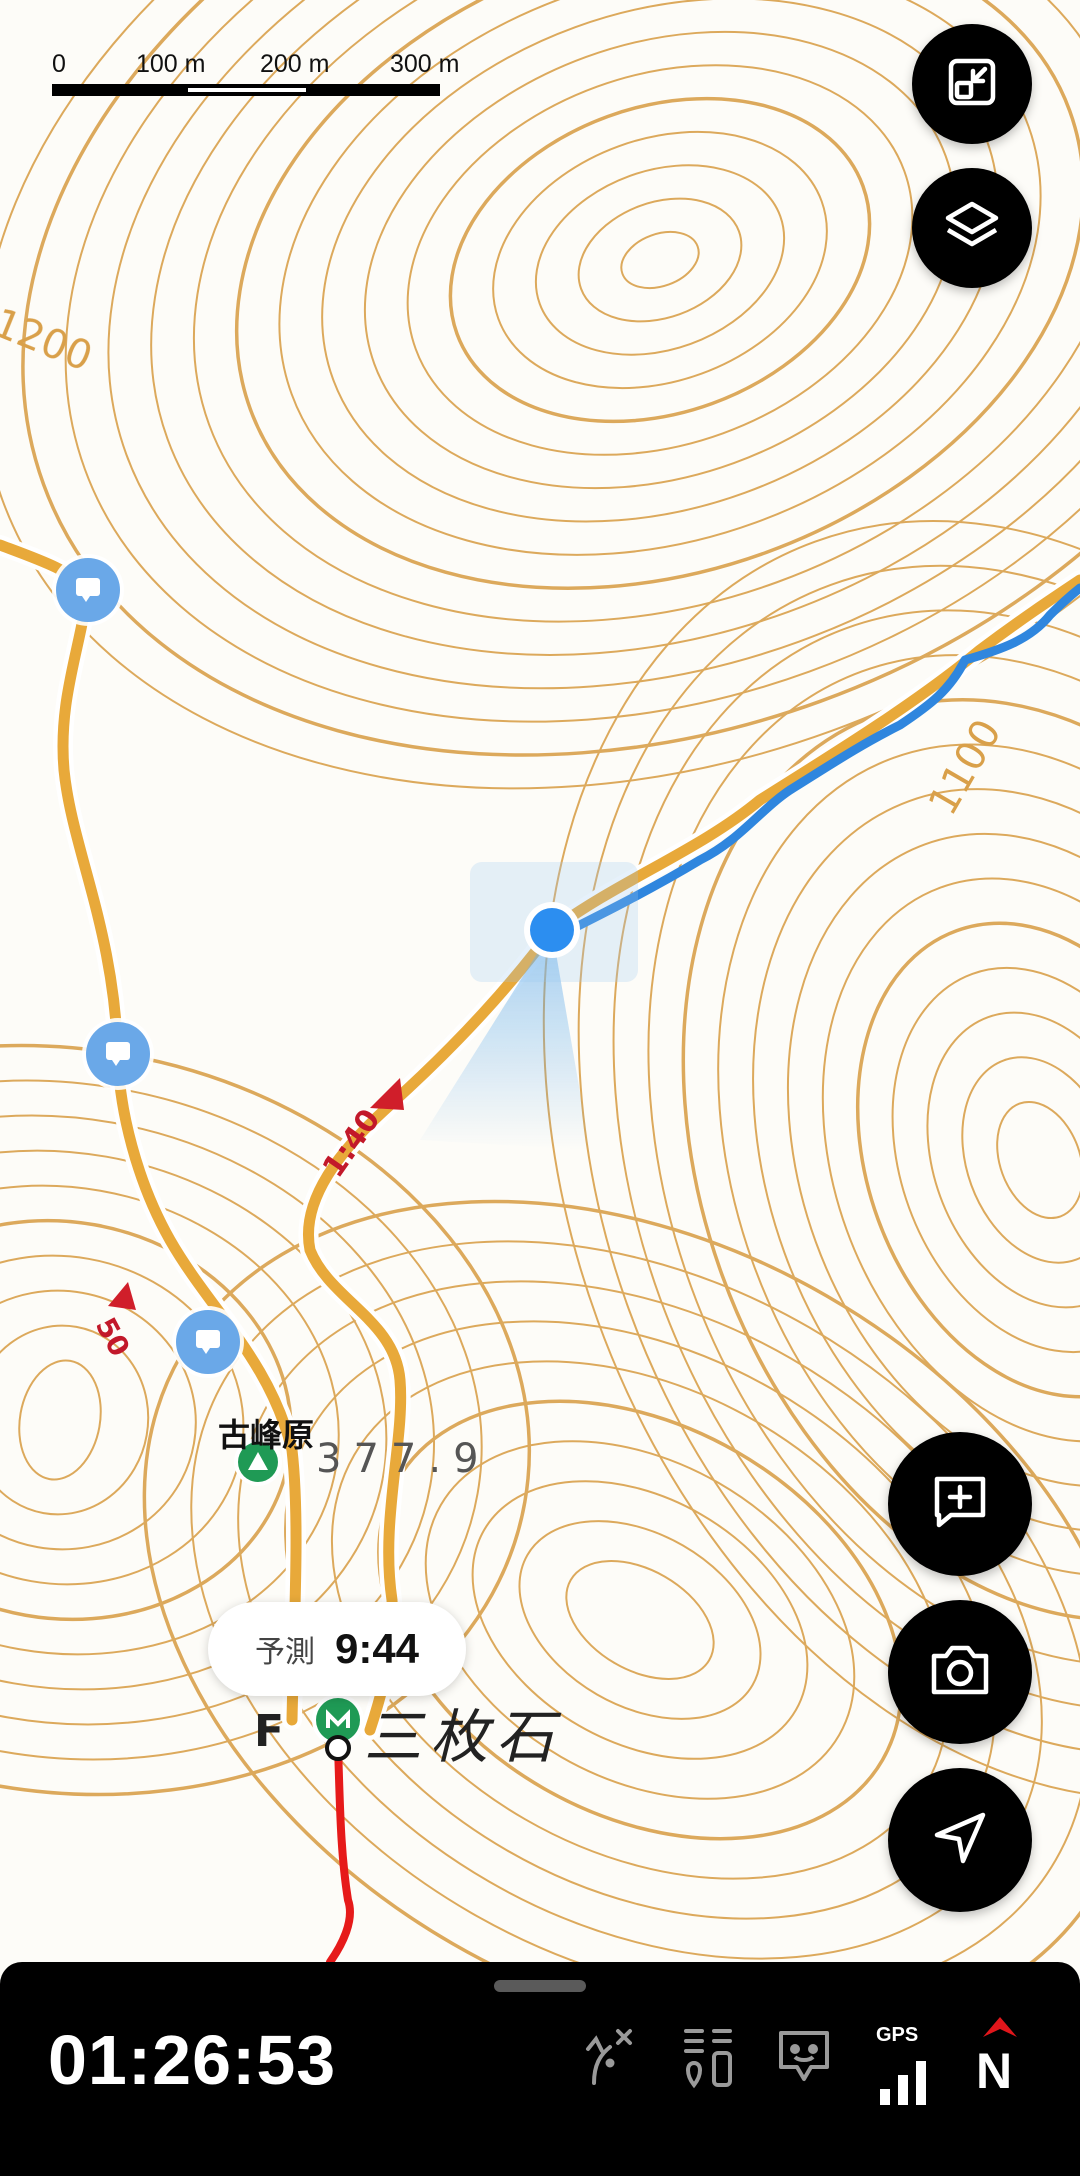 The width and height of the screenshot is (1080, 2176). I want to click on scale-bar: 0 100 m 200 m 300 m, so click(272, 80).